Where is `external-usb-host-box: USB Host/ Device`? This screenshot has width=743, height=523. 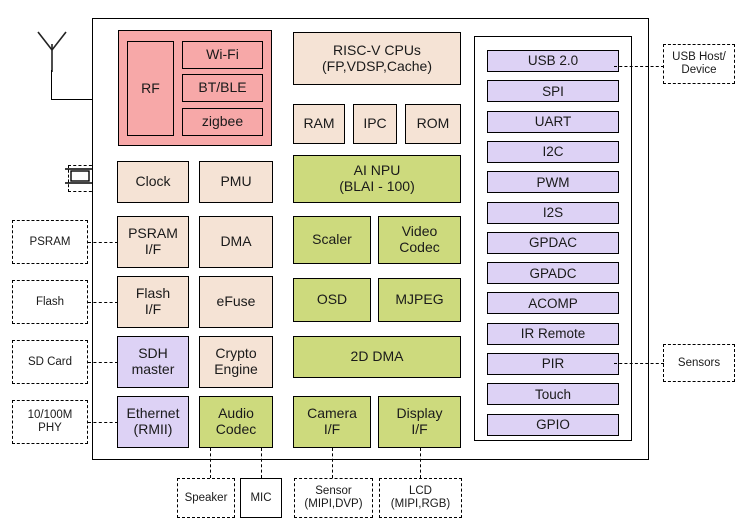
external-usb-host-box: USB Host/ Device is located at coordinates (699, 64).